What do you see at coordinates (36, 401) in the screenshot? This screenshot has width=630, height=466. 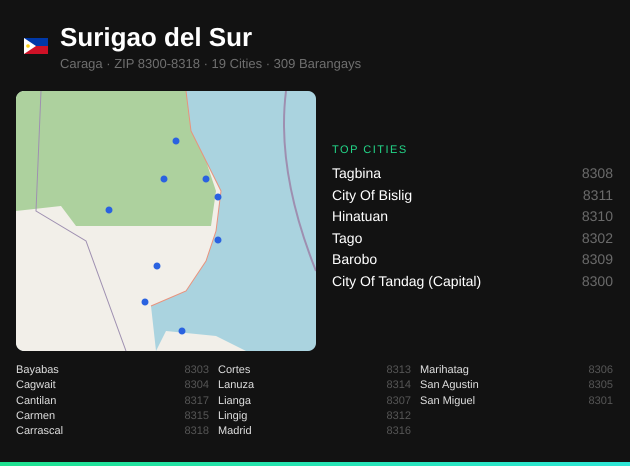 I see `city-name: Cantilan` at bounding box center [36, 401].